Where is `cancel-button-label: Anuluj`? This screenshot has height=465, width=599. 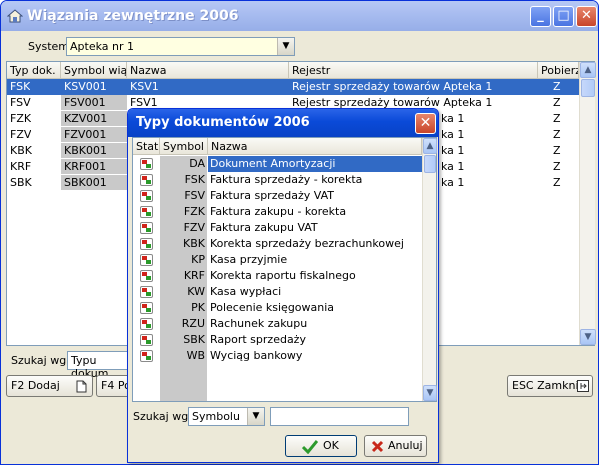
cancel-button-label: Anuluj is located at coordinates (405, 445).